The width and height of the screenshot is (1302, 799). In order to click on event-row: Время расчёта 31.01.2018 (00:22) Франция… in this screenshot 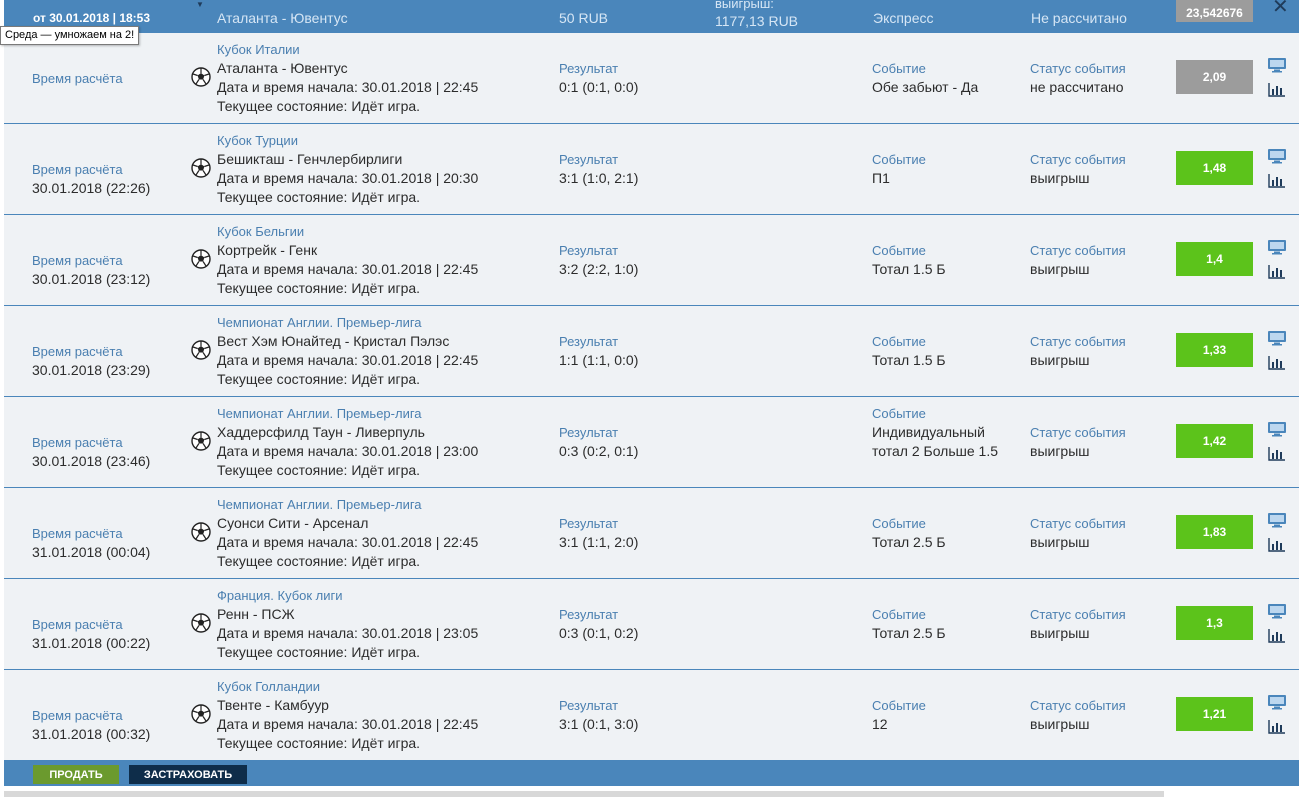, I will do `click(651, 624)`.